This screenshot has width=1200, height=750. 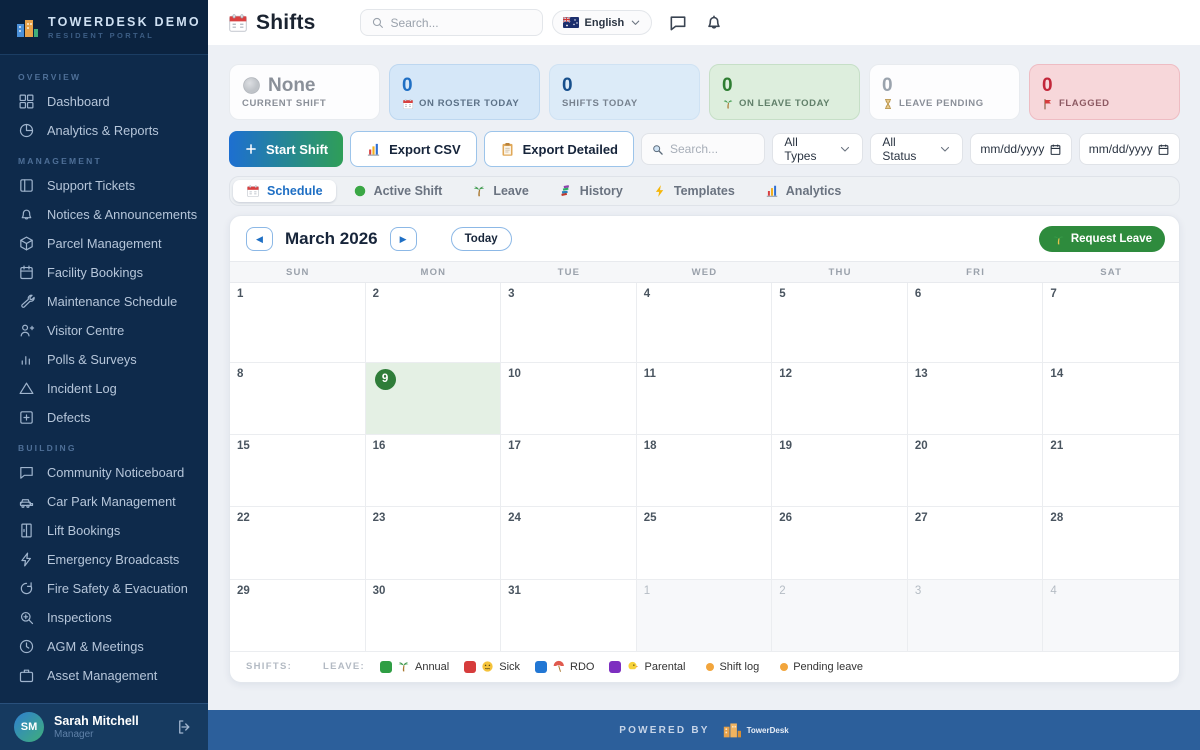 I want to click on calendar-day-cell: 29, so click(x=298, y=615).